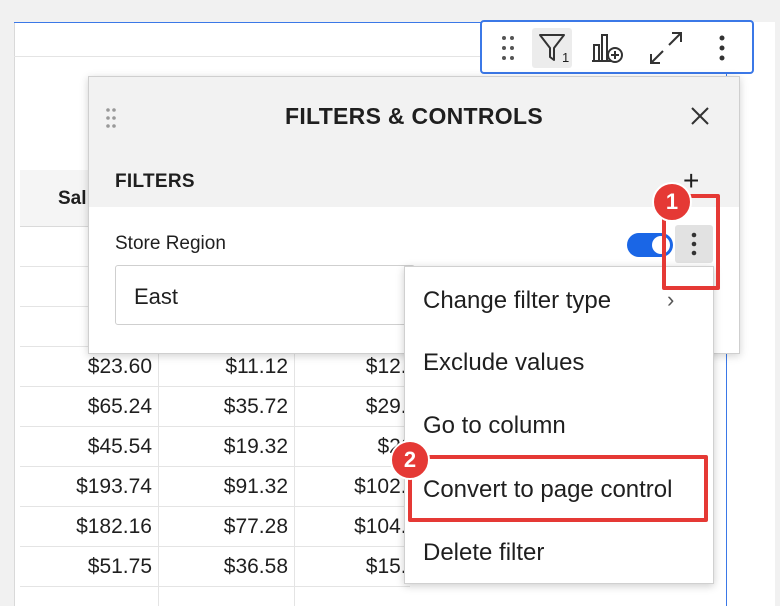 Image resolution: width=780 pixels, height=606 pixels. Describe the element at coordinates (608, 48) in the screenshot. I see `add-chart-icon` at that location.